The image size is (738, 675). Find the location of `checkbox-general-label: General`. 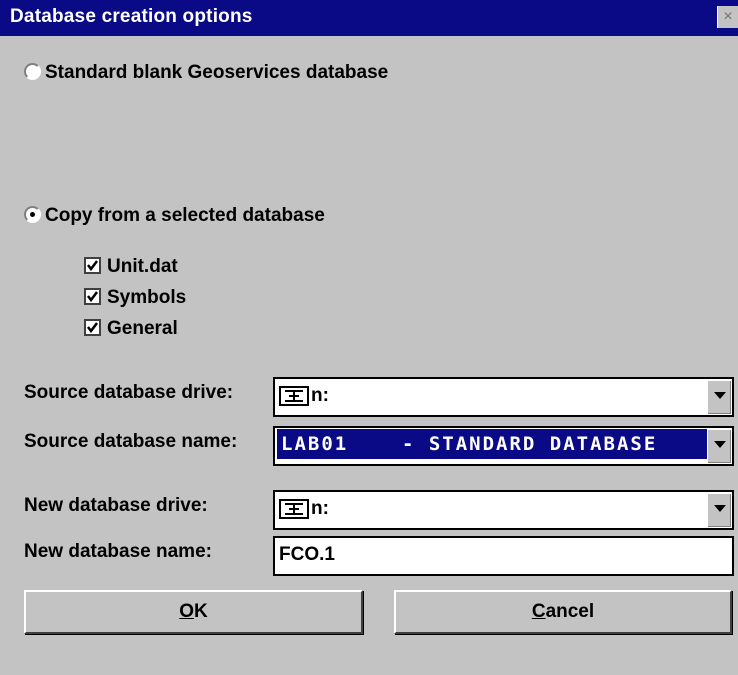

checkbox-general-label: General is located at coordinates (142, 328).